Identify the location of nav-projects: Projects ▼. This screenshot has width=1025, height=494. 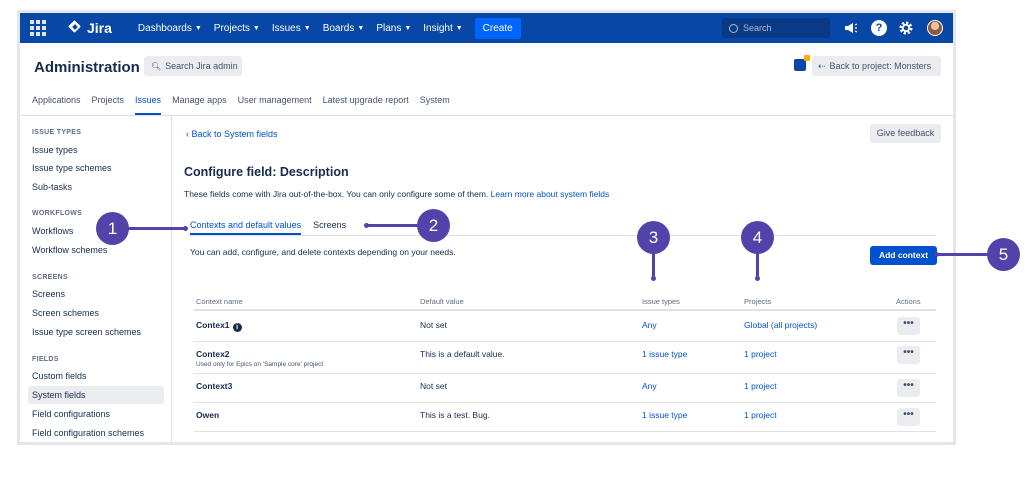
(237, 28).